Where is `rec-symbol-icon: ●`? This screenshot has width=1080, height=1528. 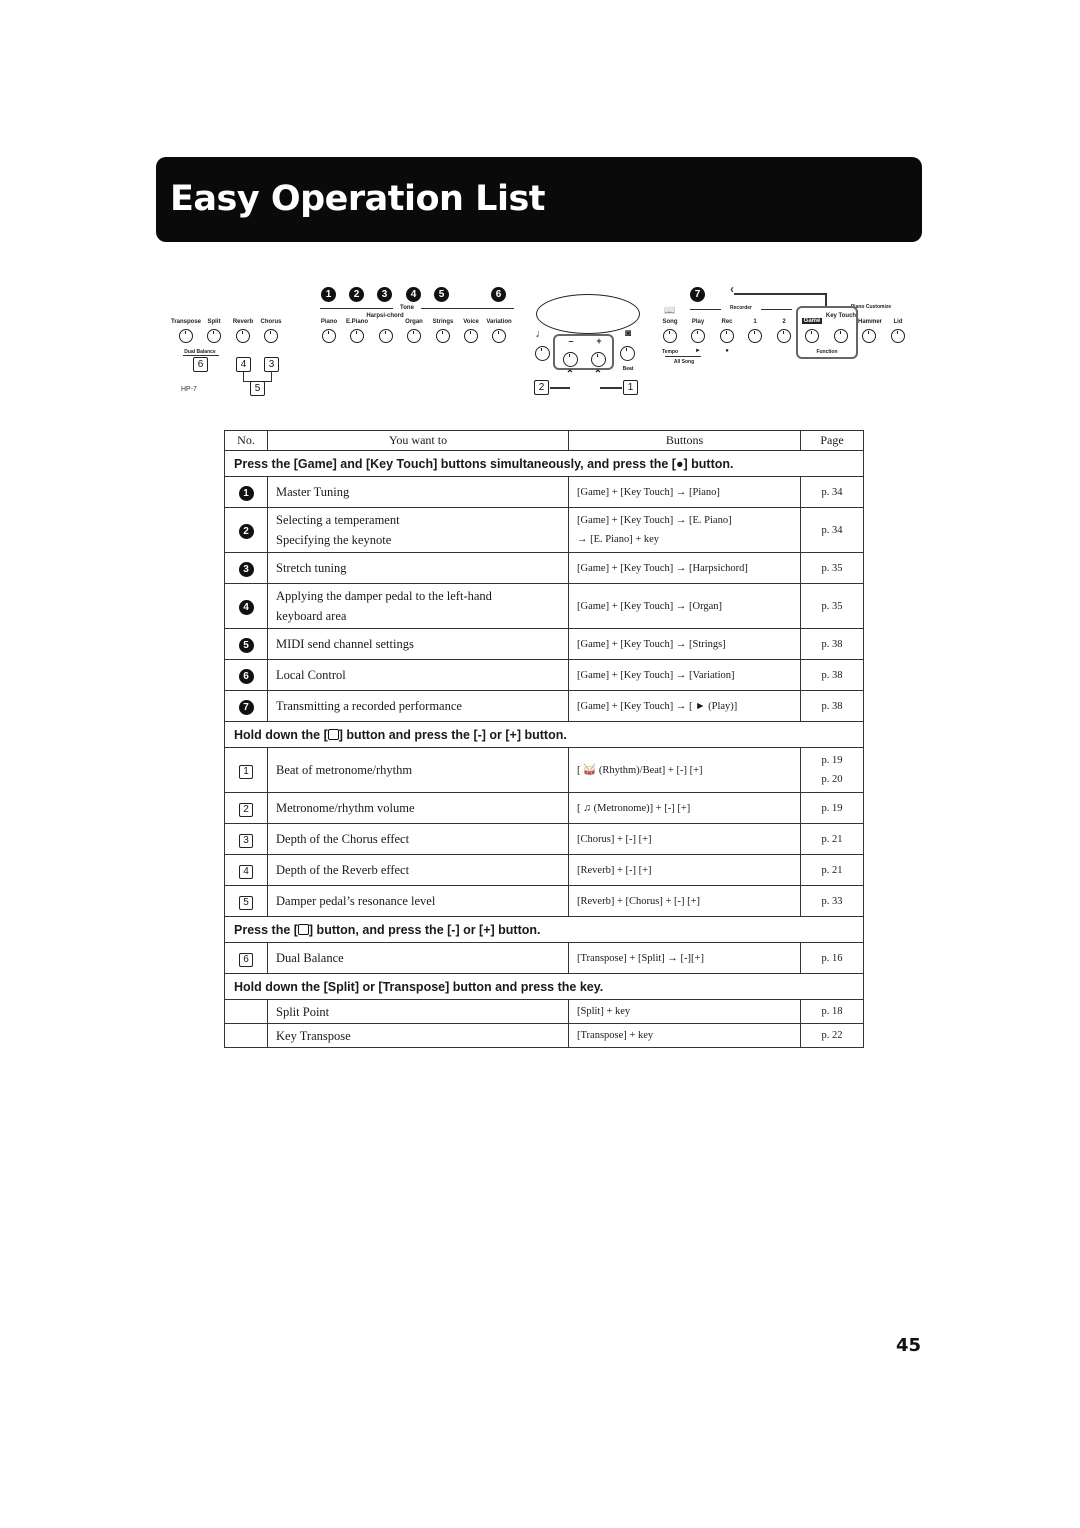
rec-symbol-icon: ● is located at coordinates (727, 351).